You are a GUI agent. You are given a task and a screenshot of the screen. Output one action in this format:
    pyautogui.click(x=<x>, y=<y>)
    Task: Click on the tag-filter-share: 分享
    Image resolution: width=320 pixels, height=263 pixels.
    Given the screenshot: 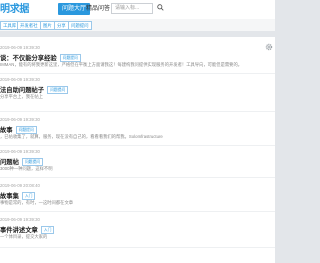 What is the action you would take?
    pyautogui.click(x=61, y=25)
    